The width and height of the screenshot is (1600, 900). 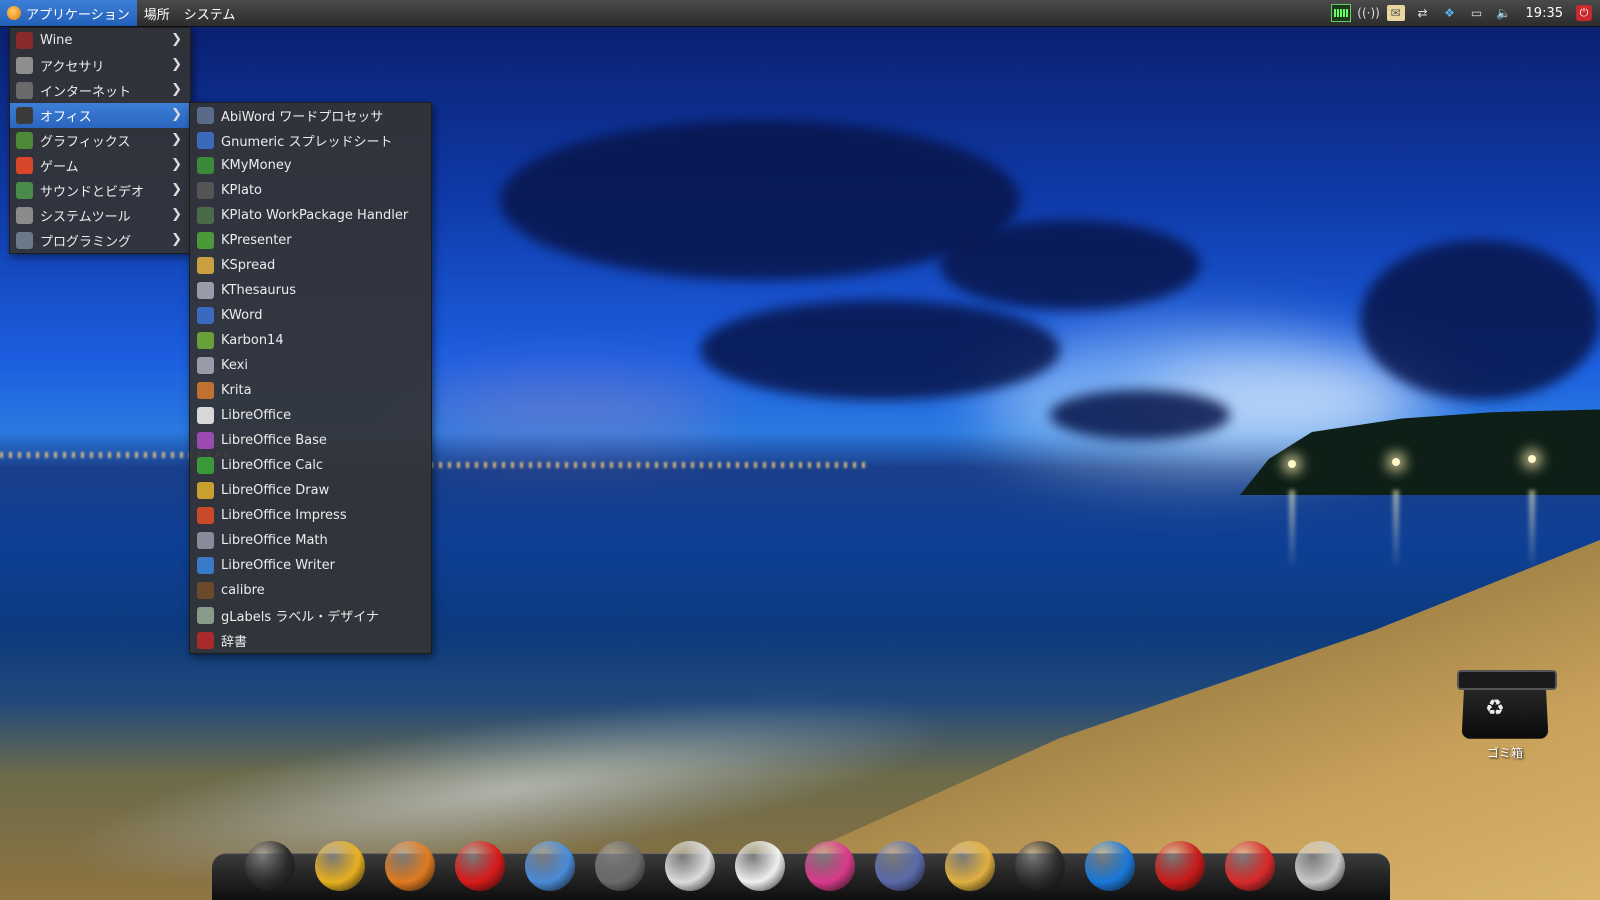 I want to click on submenu-item-kmymoney: KMyMoney, so click(x=310, y=165).